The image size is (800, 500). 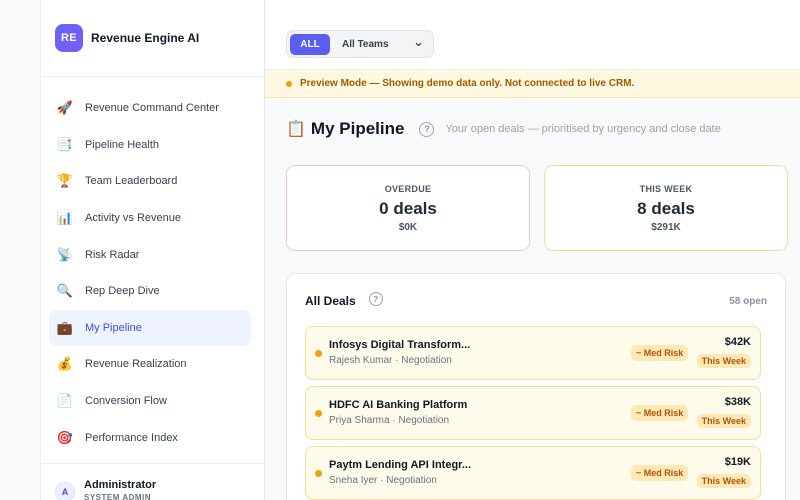 I want to click on stat-value: 8 deals, so click(x=666, y=208).